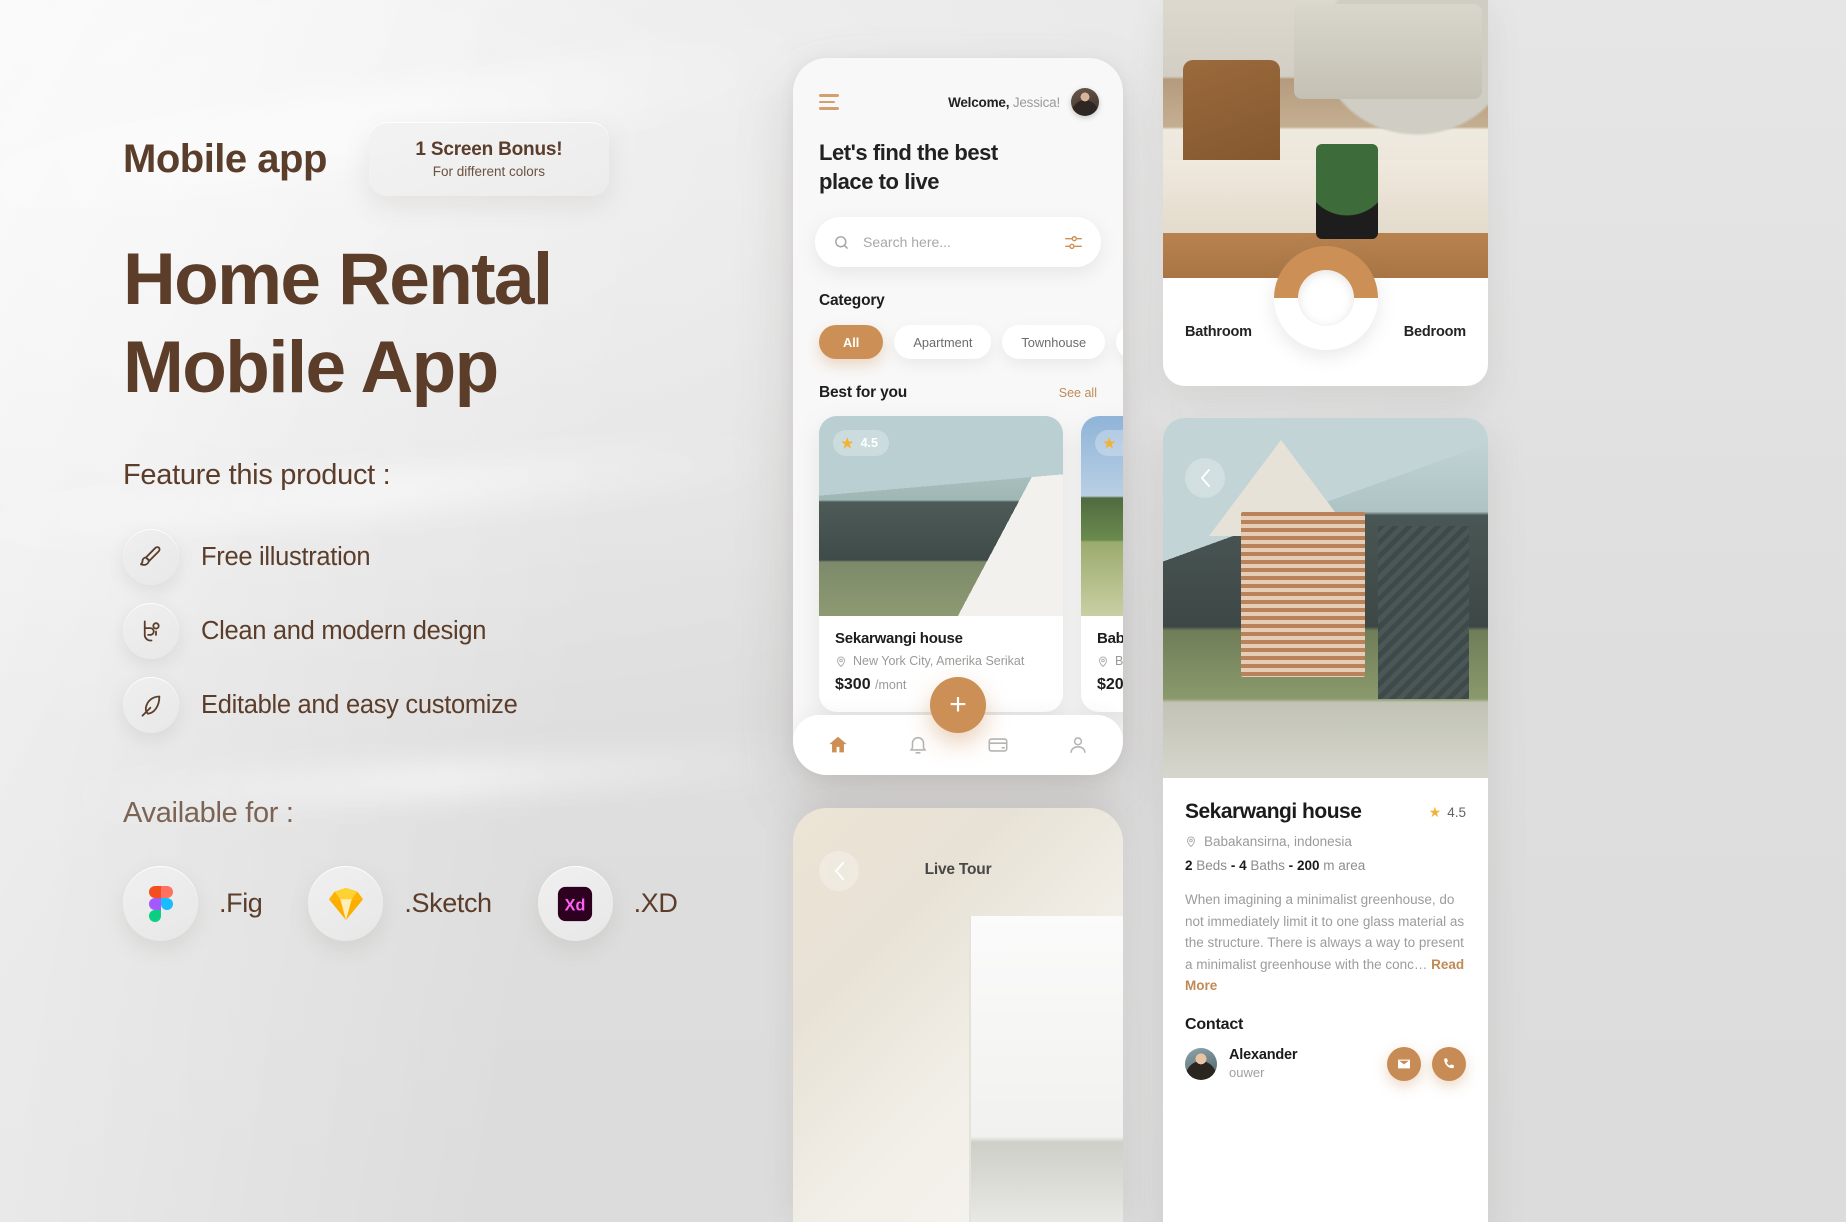  I want to click on spec-area-label: m area, so click(1344, 865).